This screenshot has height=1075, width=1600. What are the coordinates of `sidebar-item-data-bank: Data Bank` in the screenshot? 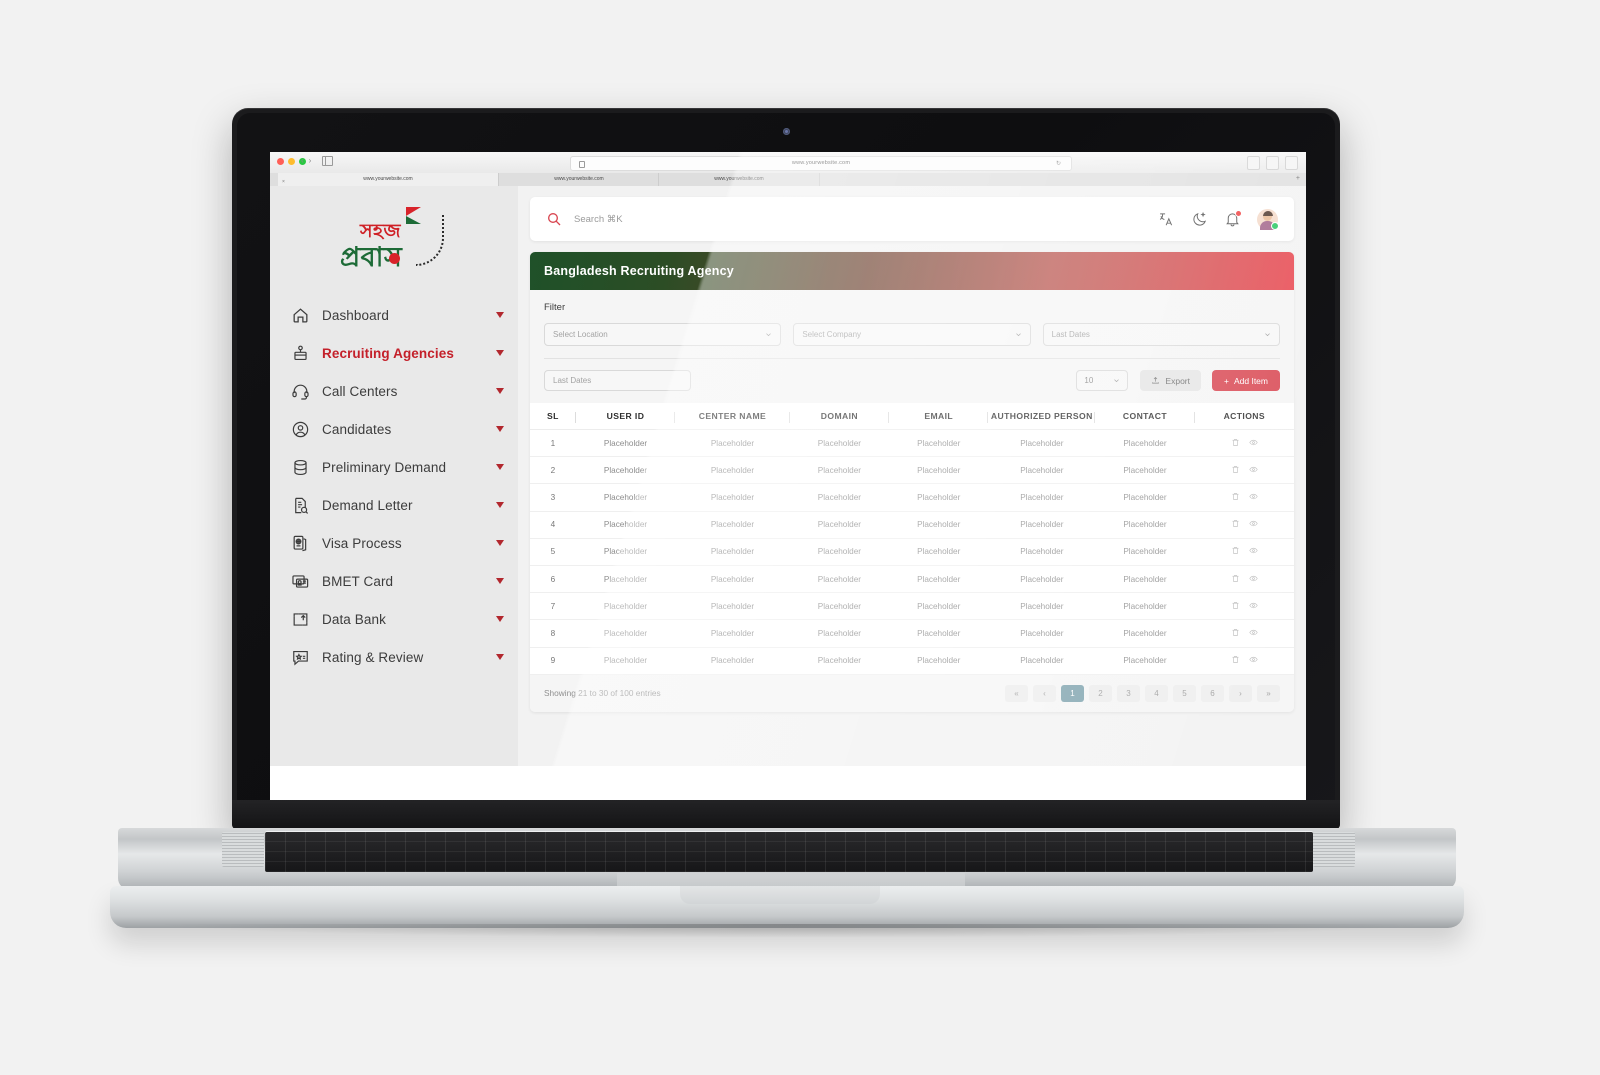 It's located at (394, 619).